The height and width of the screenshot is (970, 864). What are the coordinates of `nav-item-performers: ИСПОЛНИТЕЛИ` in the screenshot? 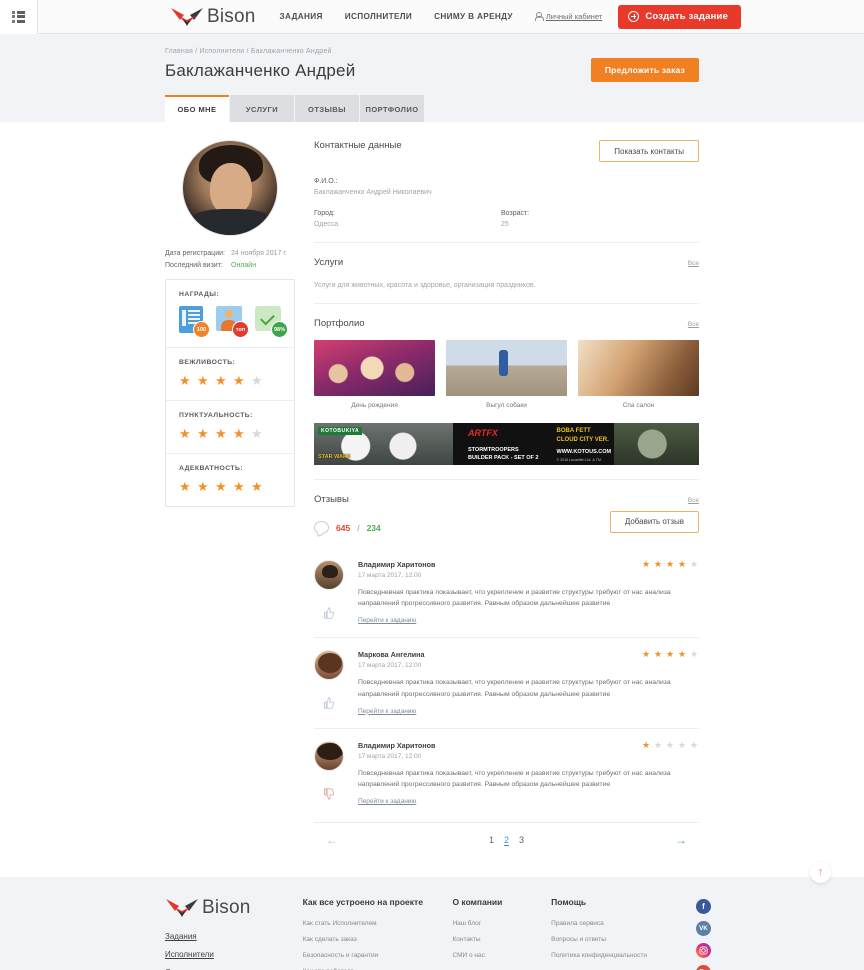 It's located at (378, 16).